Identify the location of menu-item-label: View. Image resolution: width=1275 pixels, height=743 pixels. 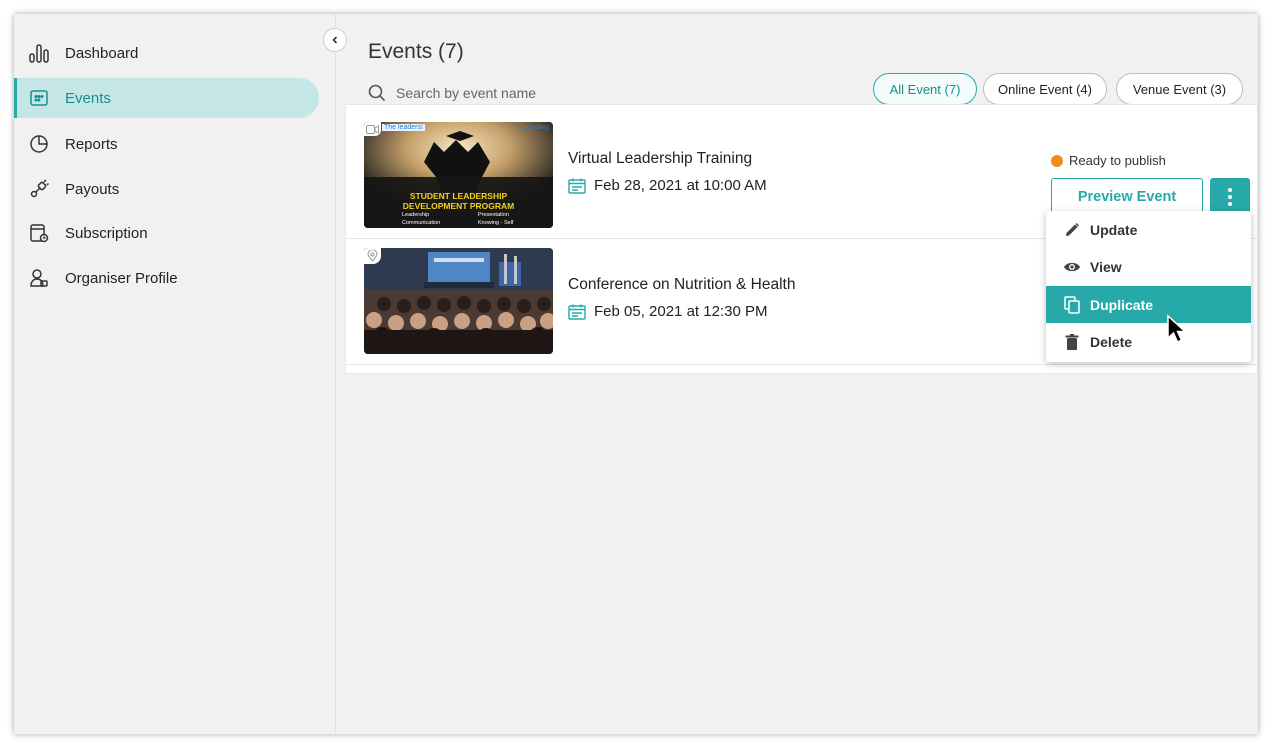
(1106, 266).